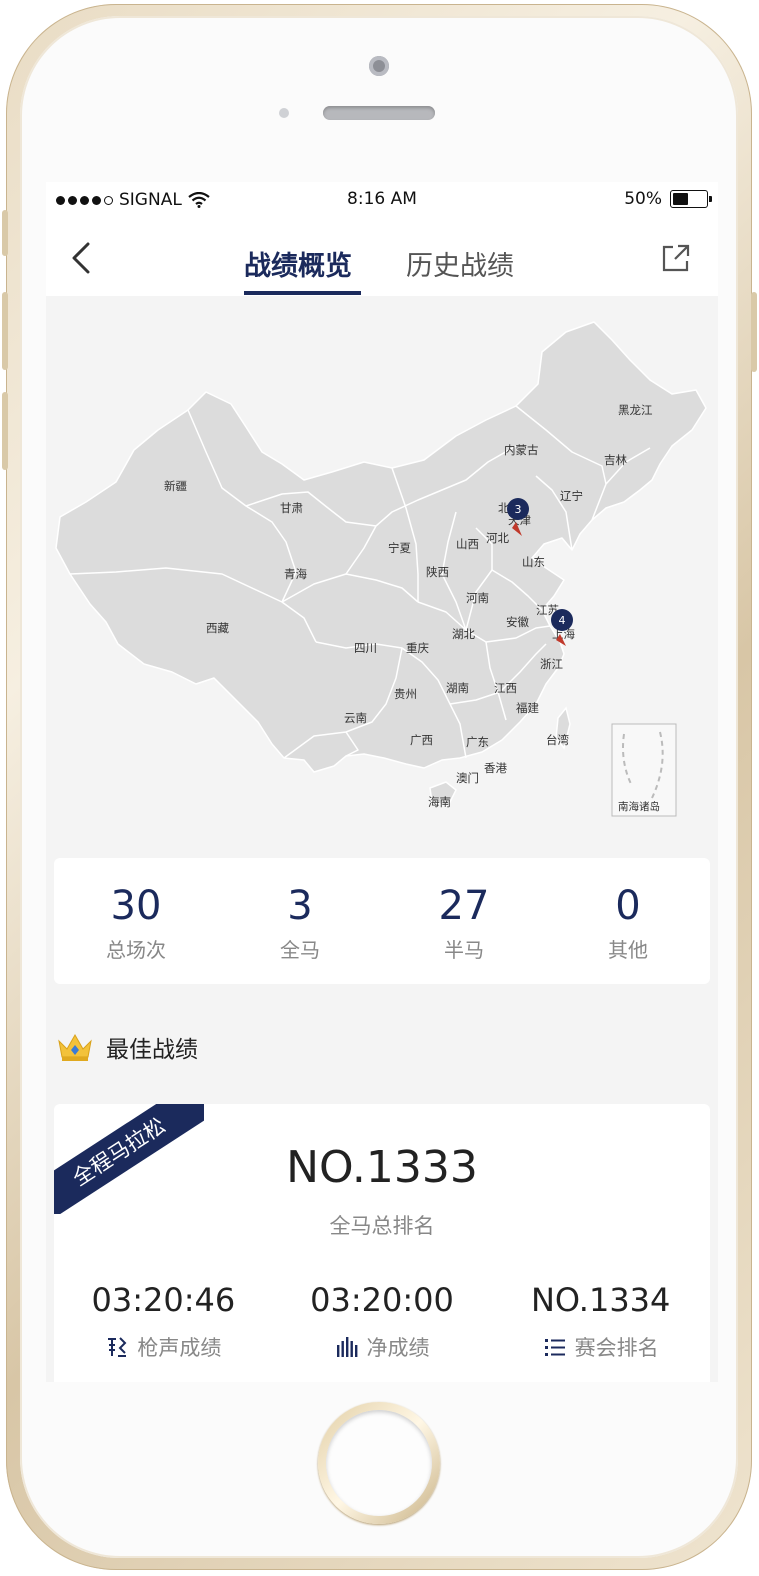  I want to click on label-shanxi: 山西, so click(467, 544).